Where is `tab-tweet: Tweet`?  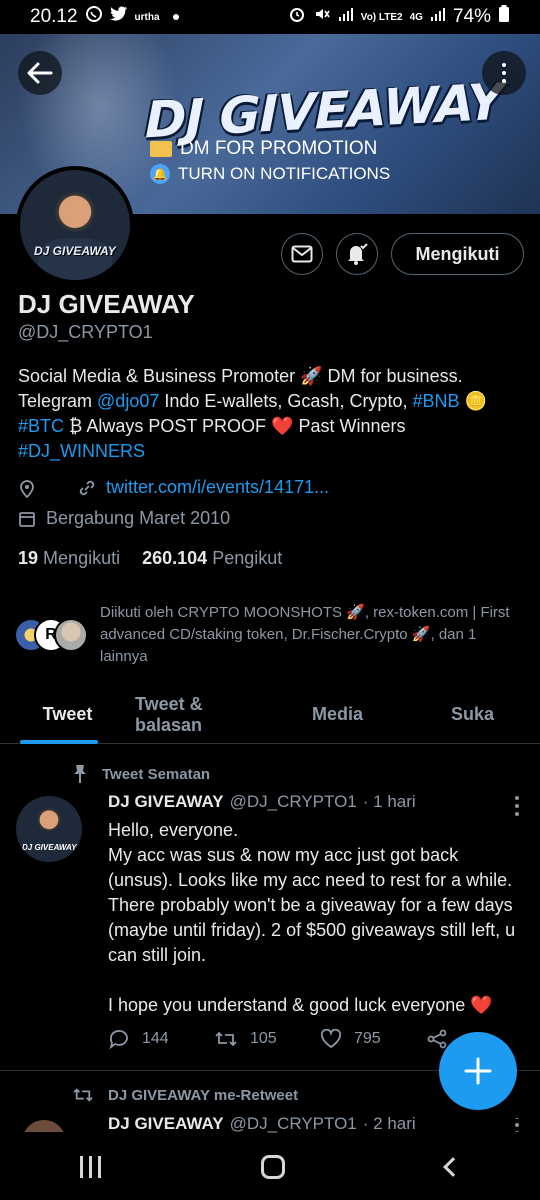 tab-tweet: Tweet is located at coordinates (67, 715).